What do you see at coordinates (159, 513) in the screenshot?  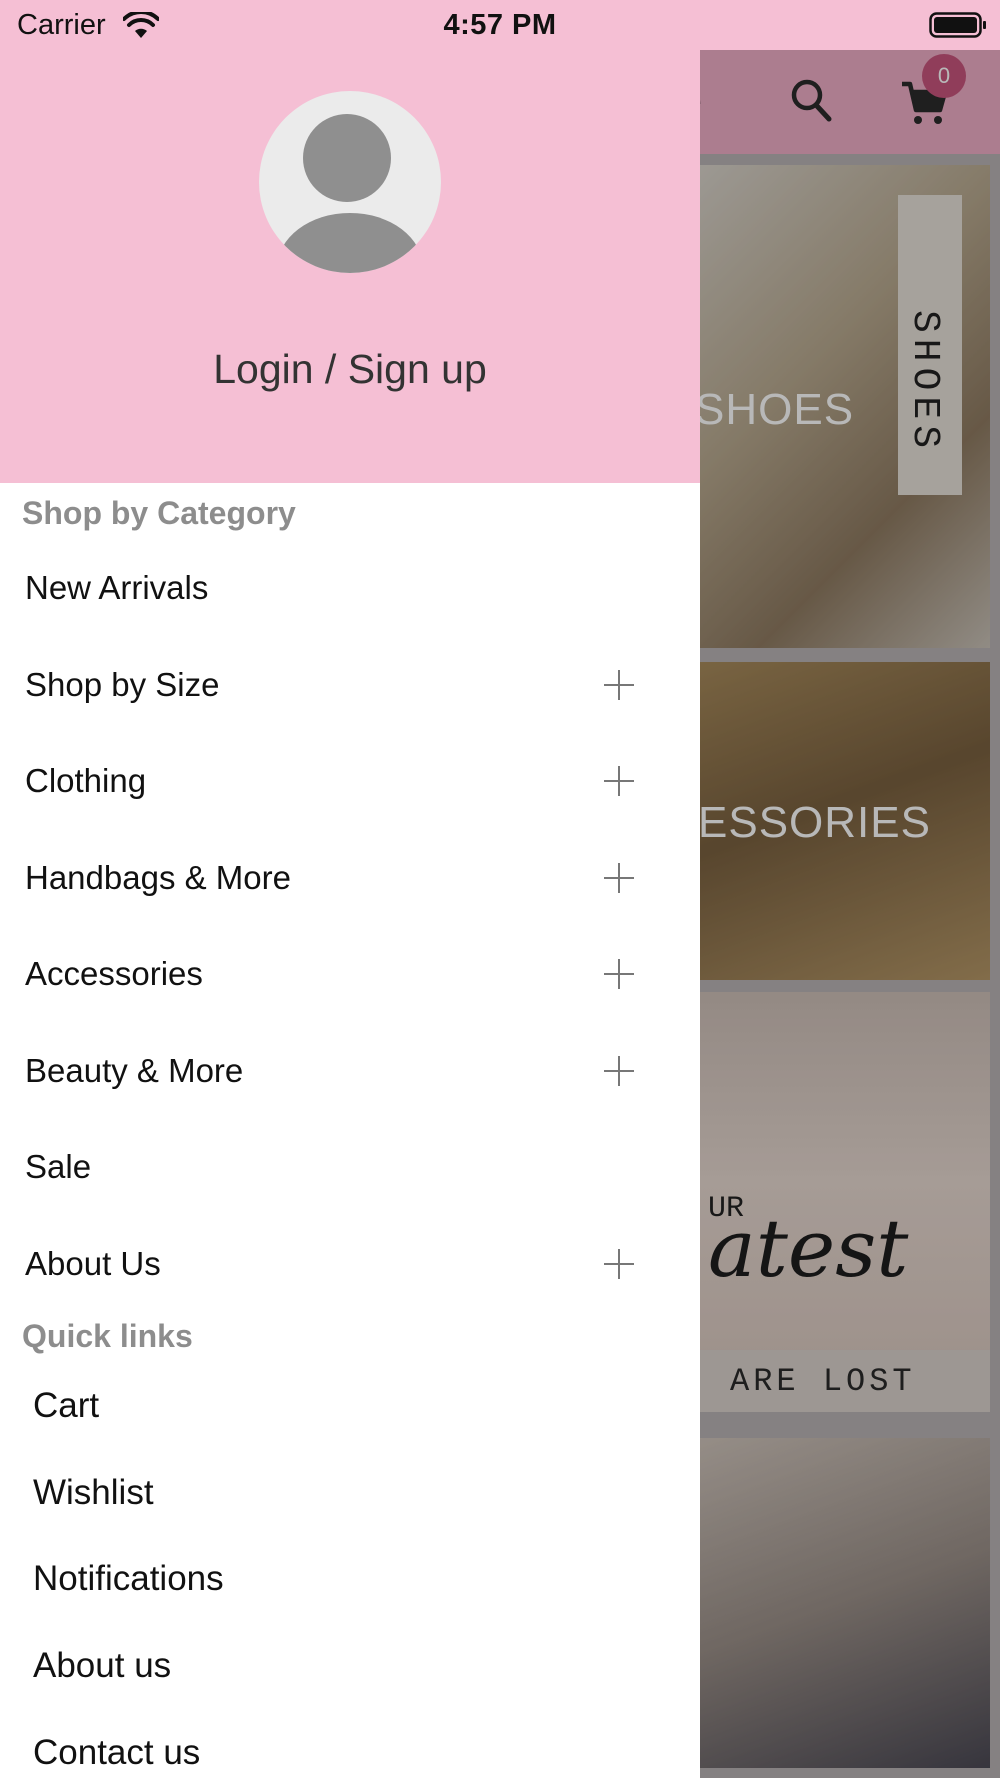 I see `category-heading: Shop by Category` at bounding box center [159, 513].